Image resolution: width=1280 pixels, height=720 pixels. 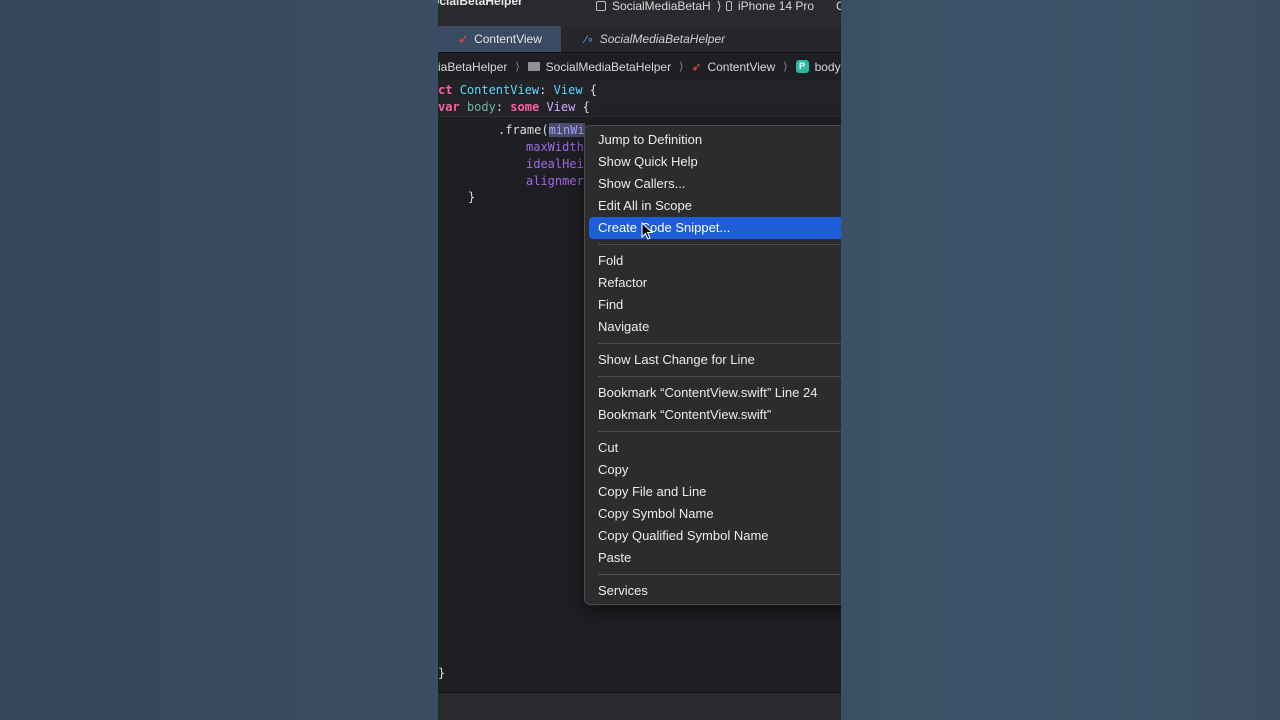 What do you see at coordinates (741, 66) in the screenshot?
I see `breadcrumb-label: ContentView` at bounding box center [741, 66].